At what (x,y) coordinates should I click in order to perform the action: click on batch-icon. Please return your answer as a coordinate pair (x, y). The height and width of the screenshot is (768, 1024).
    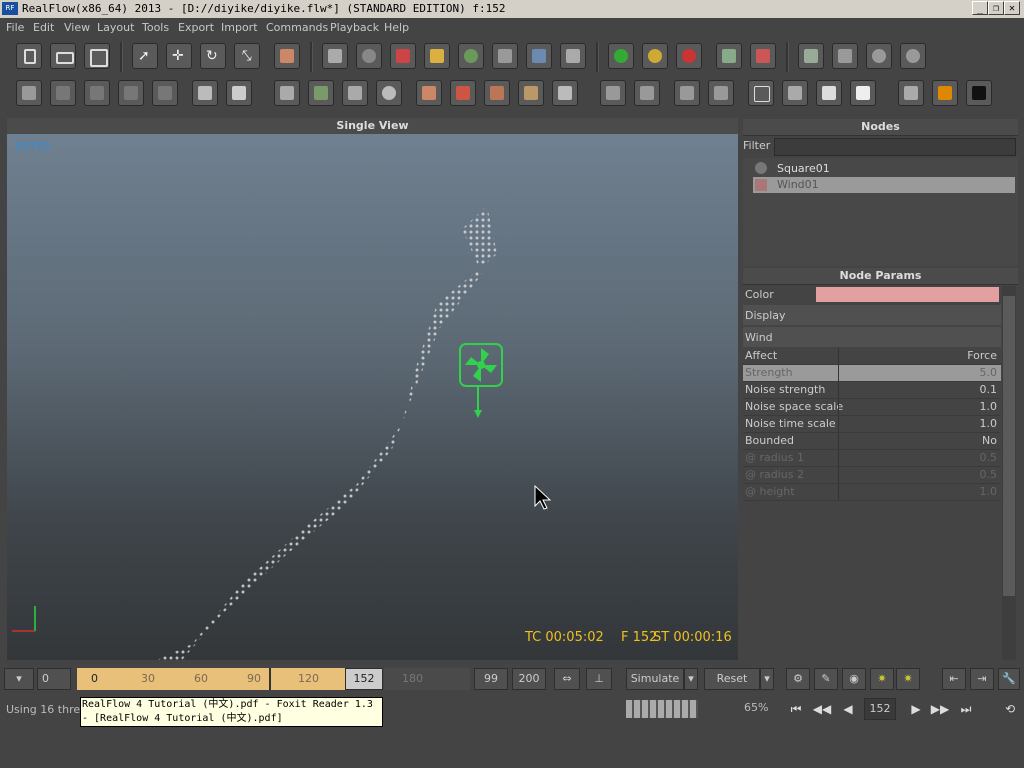
    Looking at the image, I should click on (811, 56).